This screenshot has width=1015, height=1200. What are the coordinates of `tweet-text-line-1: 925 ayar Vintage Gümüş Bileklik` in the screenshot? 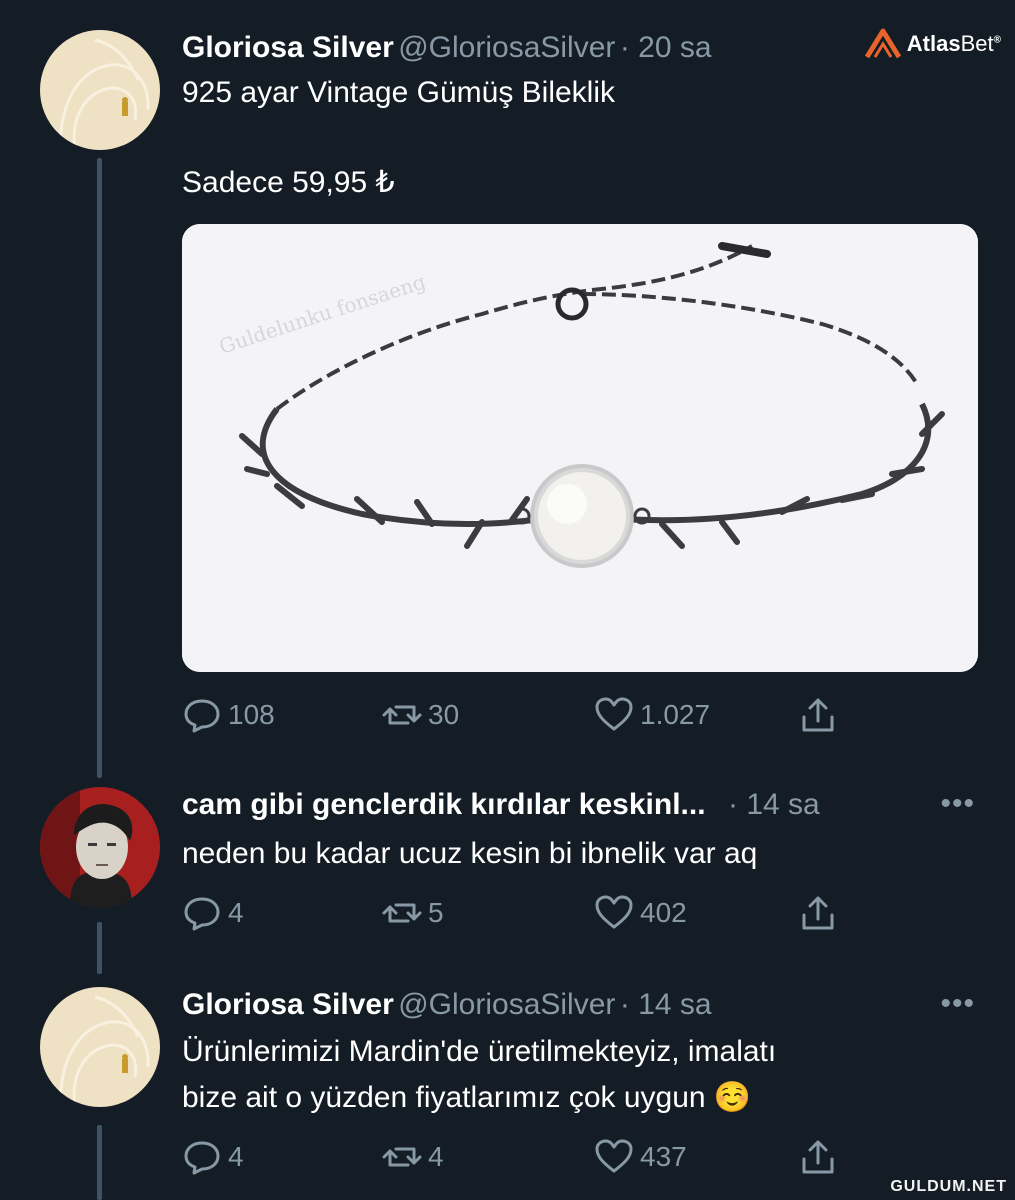 It's located at (399, 92).